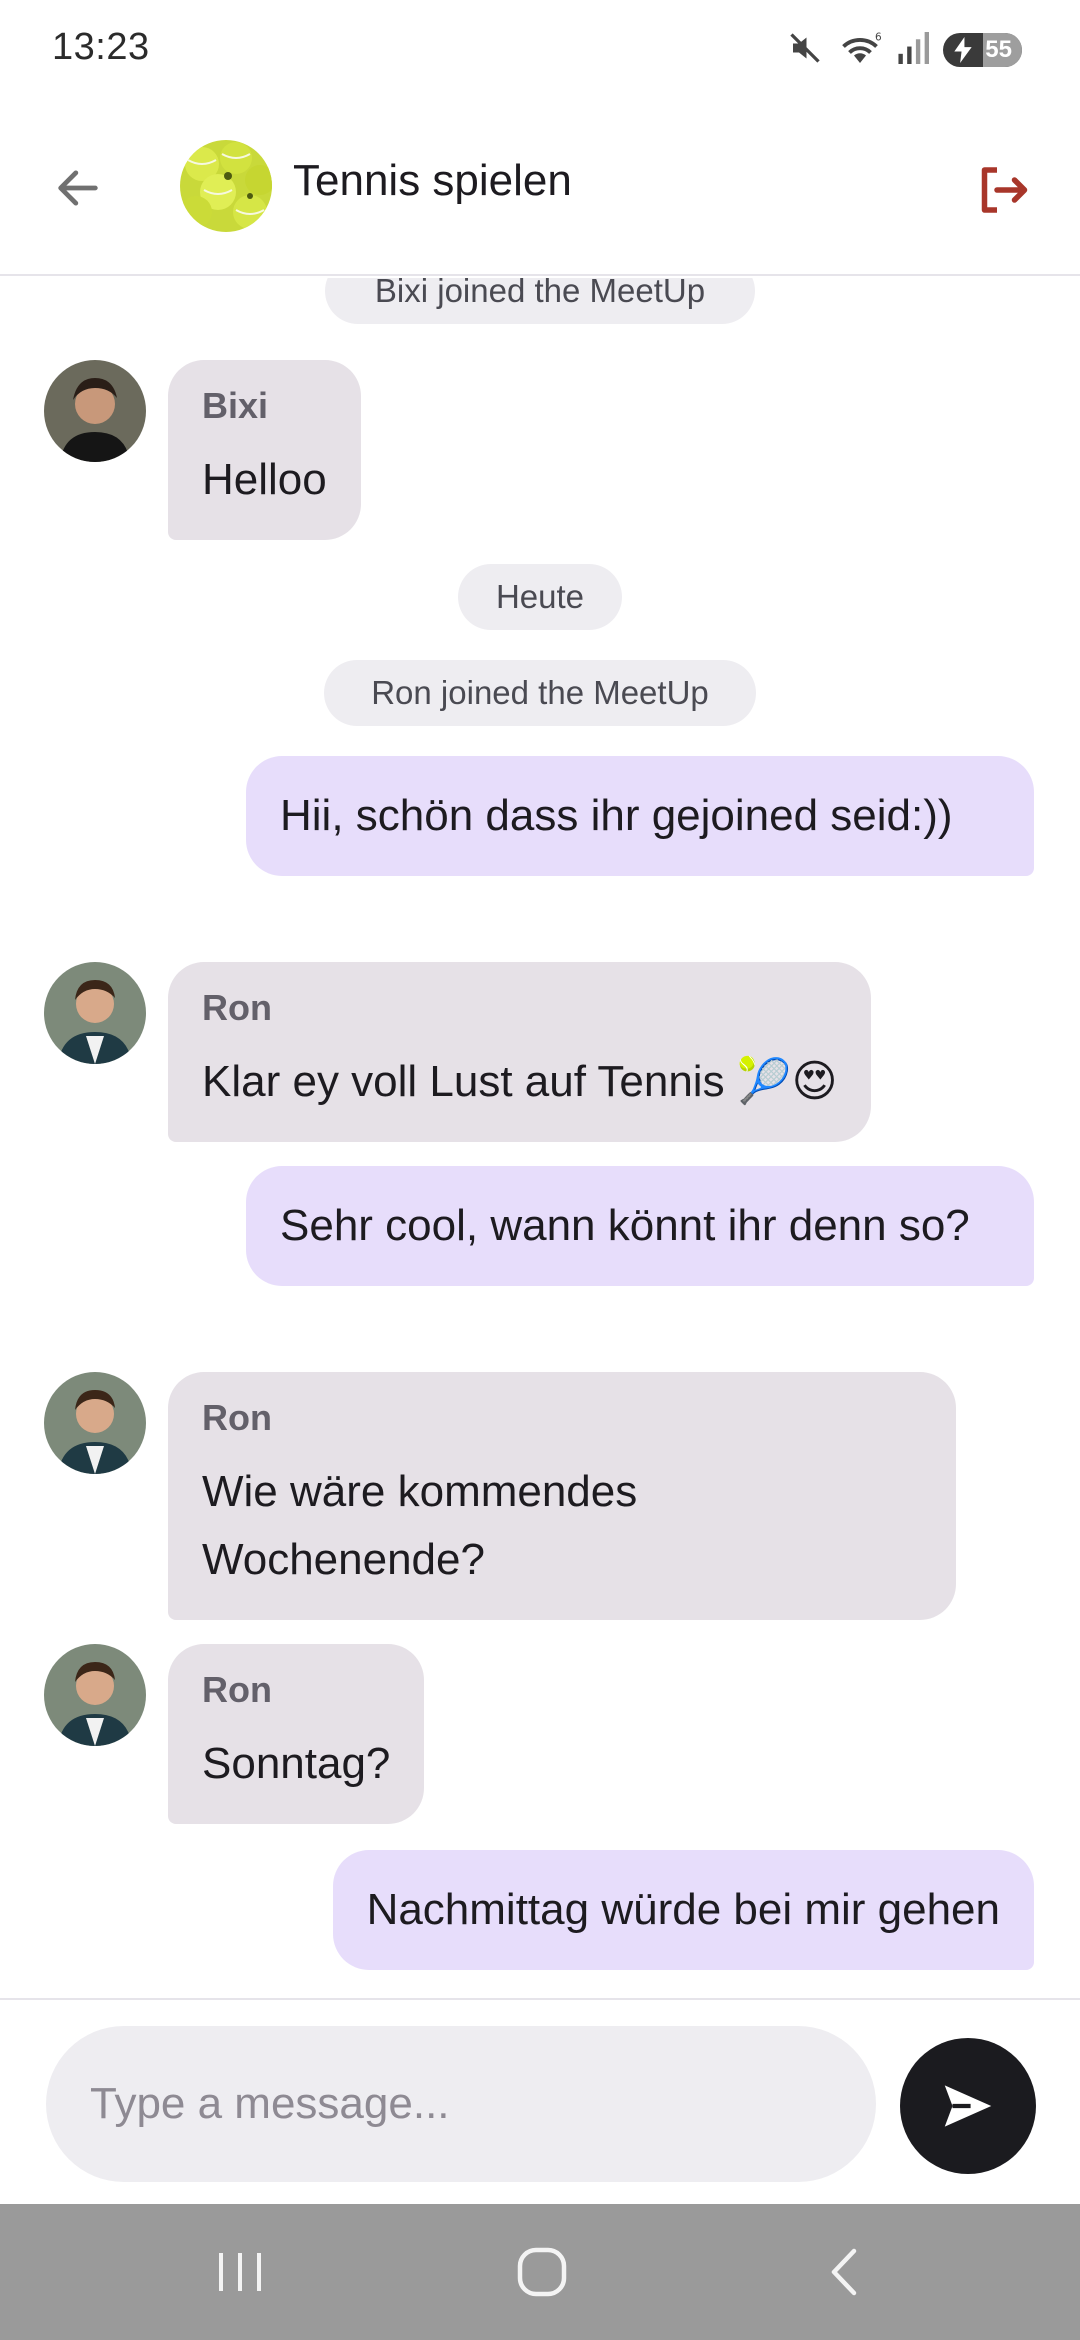 The image size is (1080, 2340). I want to click on svg-text: 6, so click(878, 37).